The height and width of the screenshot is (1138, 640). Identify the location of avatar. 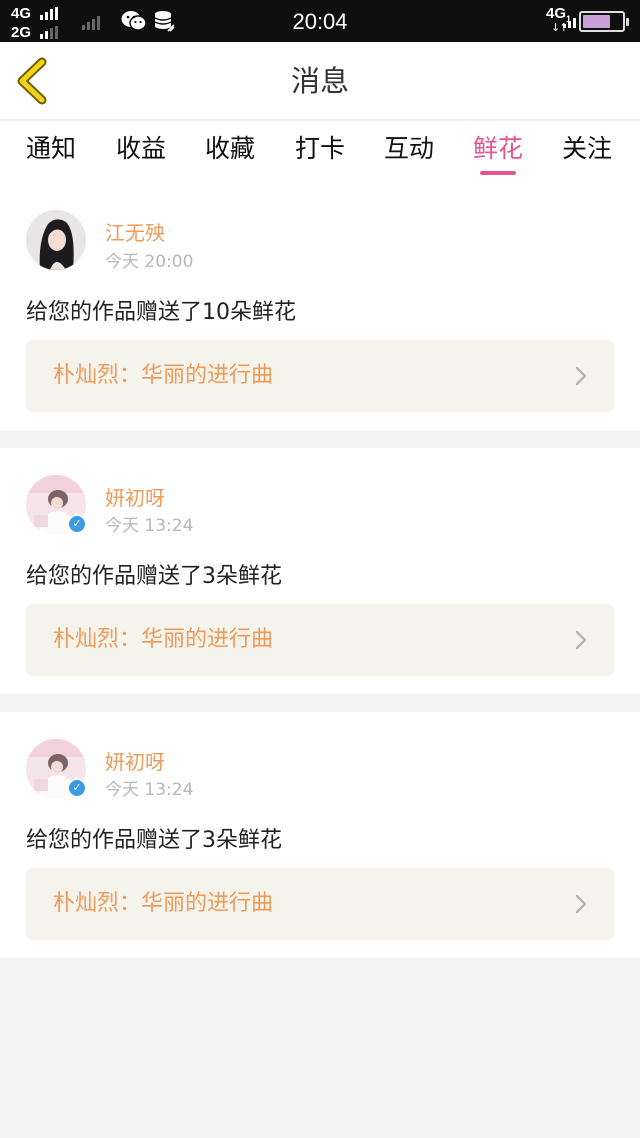
(56, 240).